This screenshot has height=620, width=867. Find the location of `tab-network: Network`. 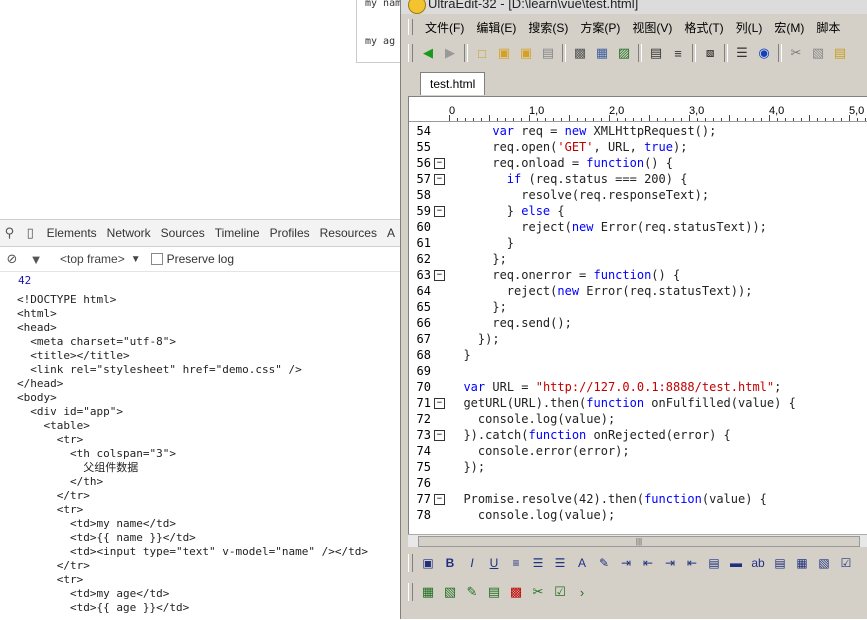

tab-network: Network is located at coordinates (129, 233).